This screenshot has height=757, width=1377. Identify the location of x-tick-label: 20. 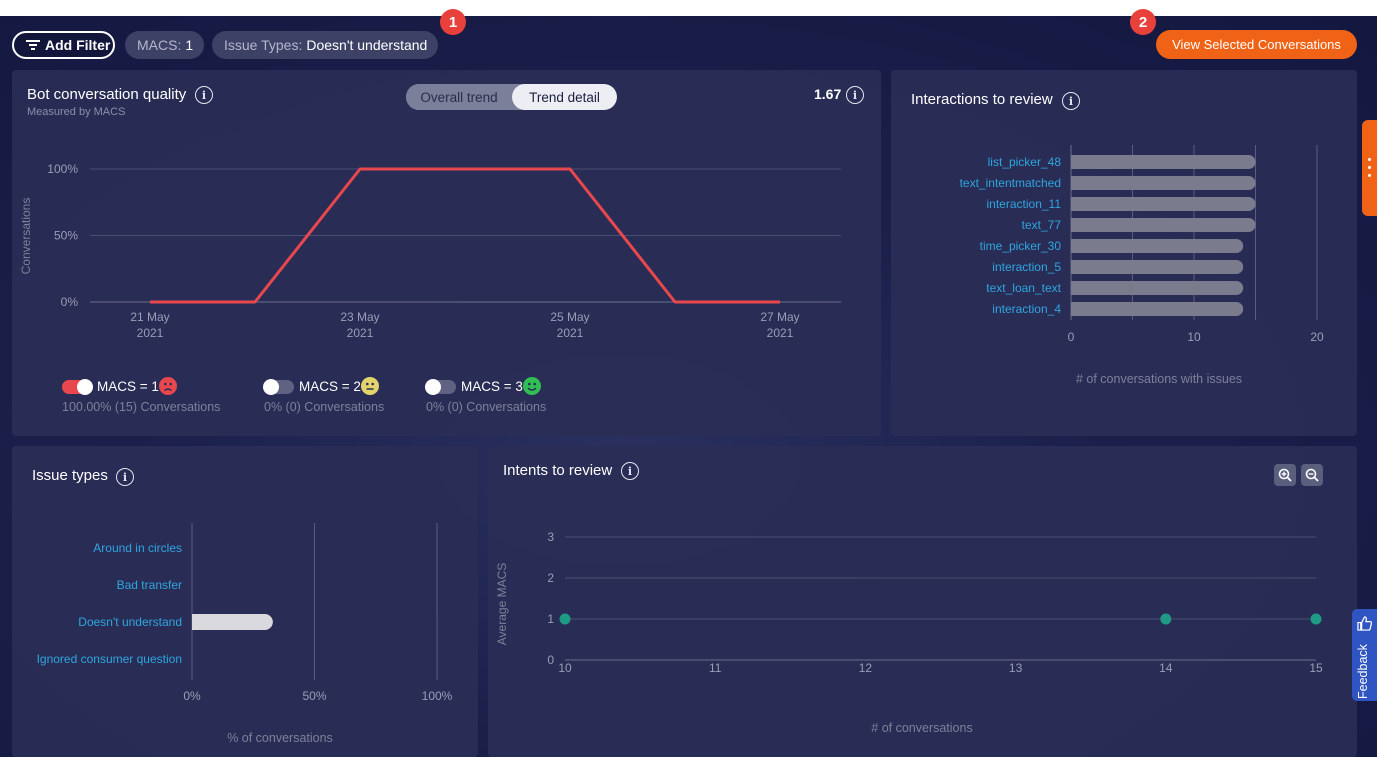
(1317, 337).